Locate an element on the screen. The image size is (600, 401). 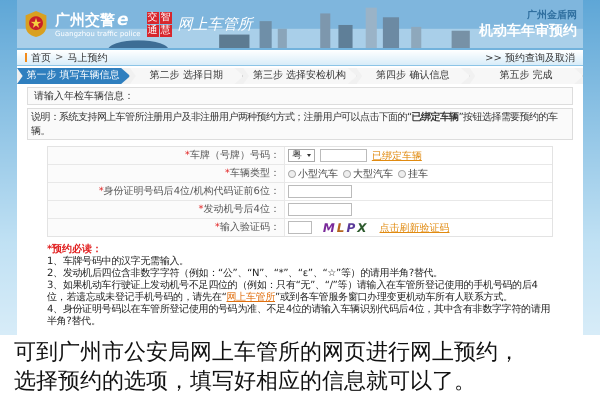
section-title: 请输入年检车辆信息： is located at coordinates (300, 96).